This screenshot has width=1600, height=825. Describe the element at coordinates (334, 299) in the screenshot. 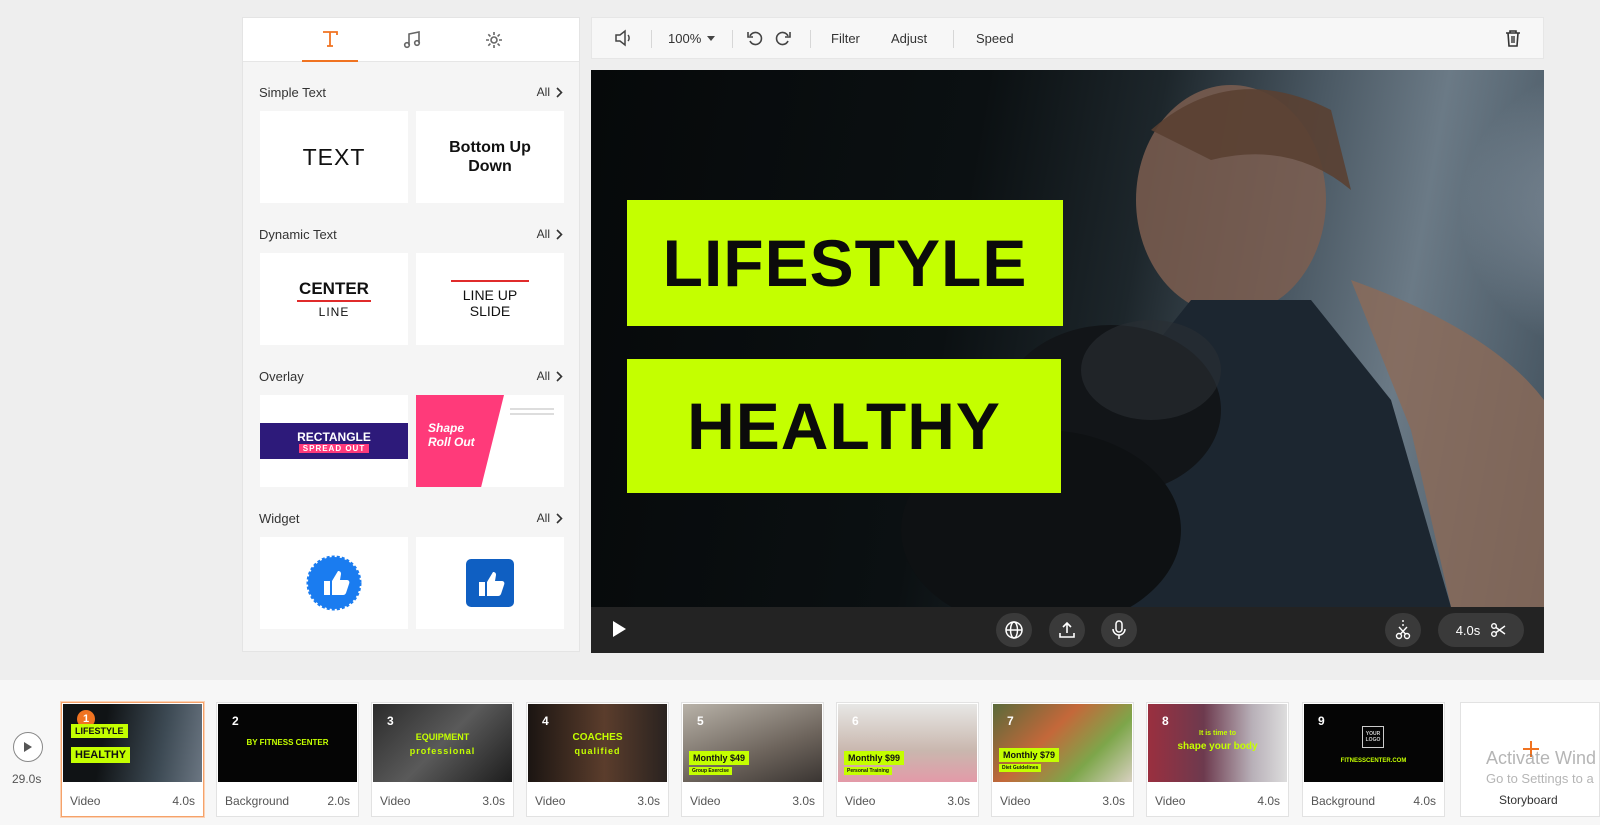

I see `card-center-line: CENTER LINE` at that location.